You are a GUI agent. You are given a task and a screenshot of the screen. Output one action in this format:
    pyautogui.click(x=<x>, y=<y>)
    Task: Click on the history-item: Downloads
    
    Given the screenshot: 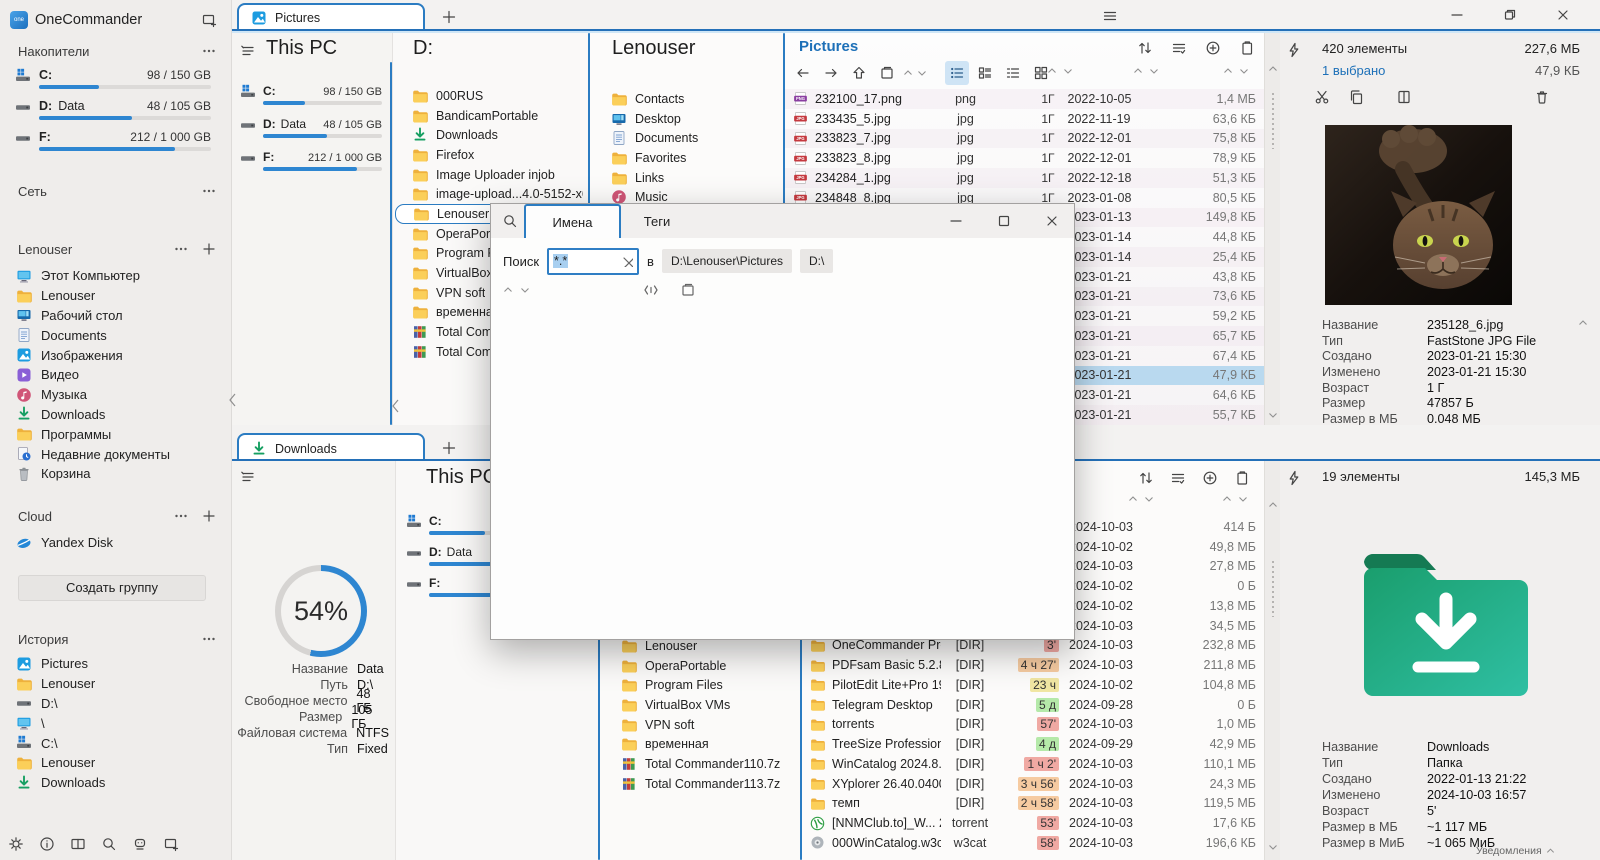 What is the action you would take?
    pyautogui.click(x=115, y=783)
    